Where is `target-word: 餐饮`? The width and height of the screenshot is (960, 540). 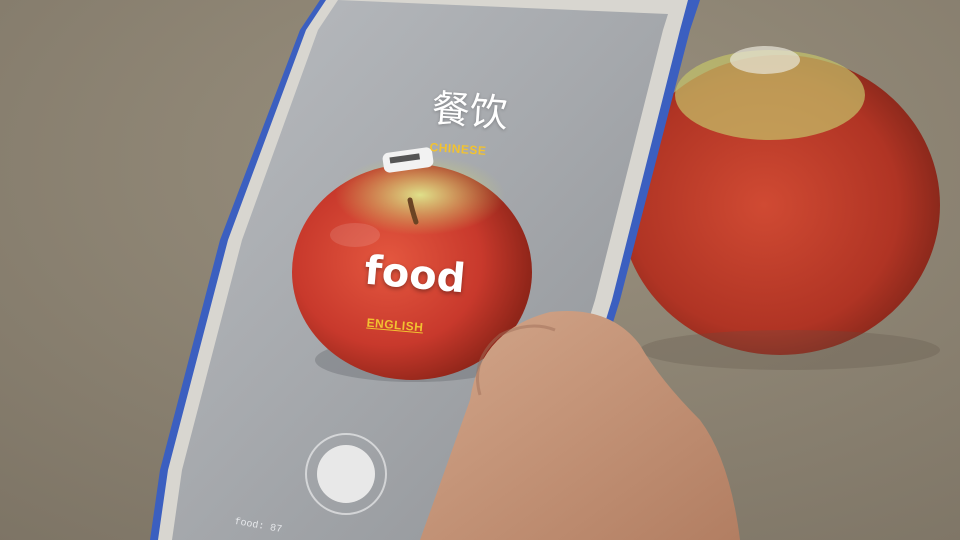
target-word: 餐饮 is located at coordinates (470, 111).